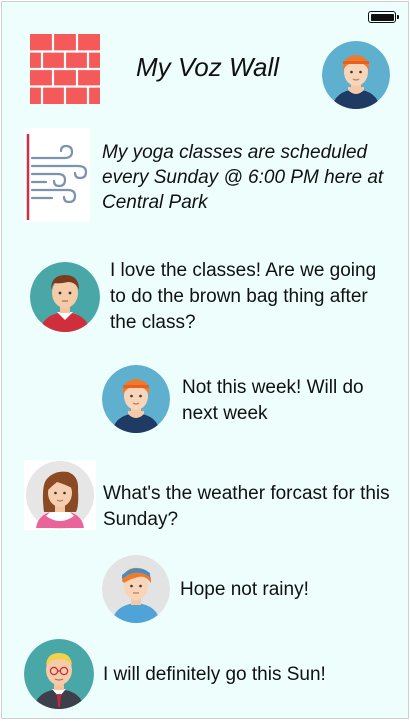 This screenshot has width=410, height=721. What do you see at coordinates (214, 674) in the screenshot?
I see `message-text: I will definitely go this Sun!` at bounding box center [214, 674].